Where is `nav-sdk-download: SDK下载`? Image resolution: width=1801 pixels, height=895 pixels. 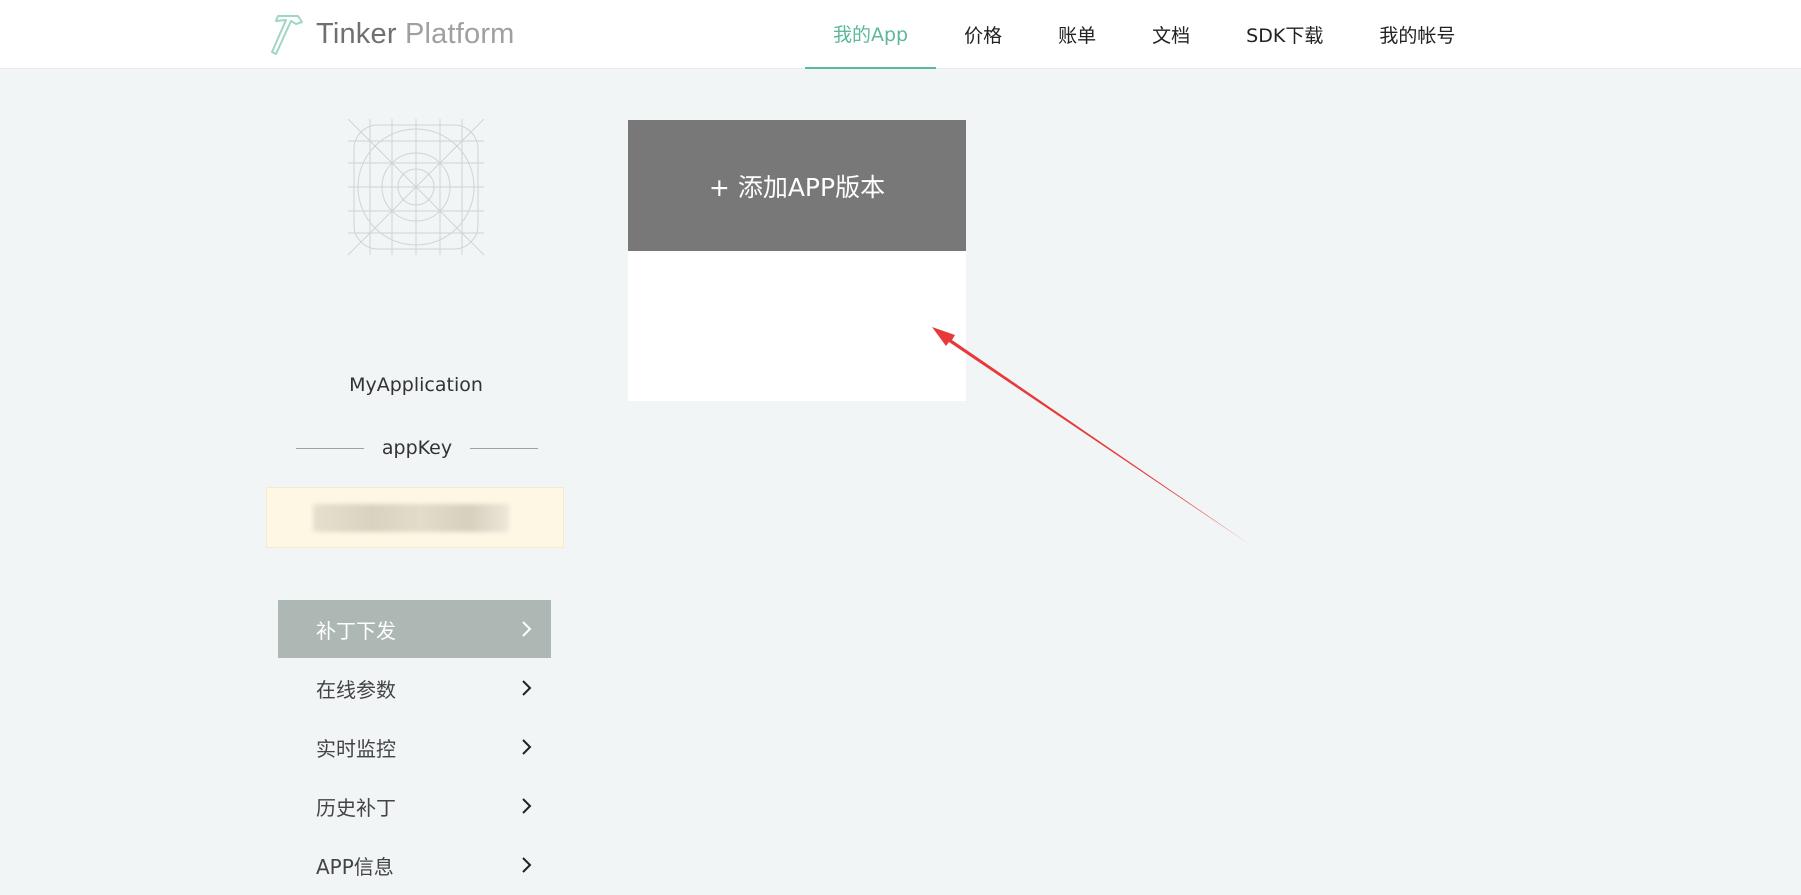
nav-sdk-download: SDK下载 is located at coordinates (1284, 34).